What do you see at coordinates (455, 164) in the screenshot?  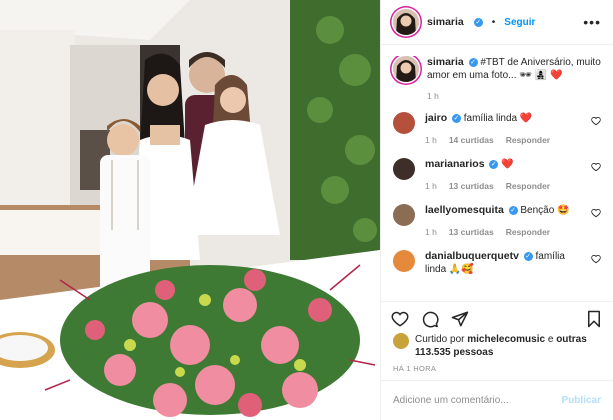 I see `comment-username: marianarios` at bounding box center [455, 164].